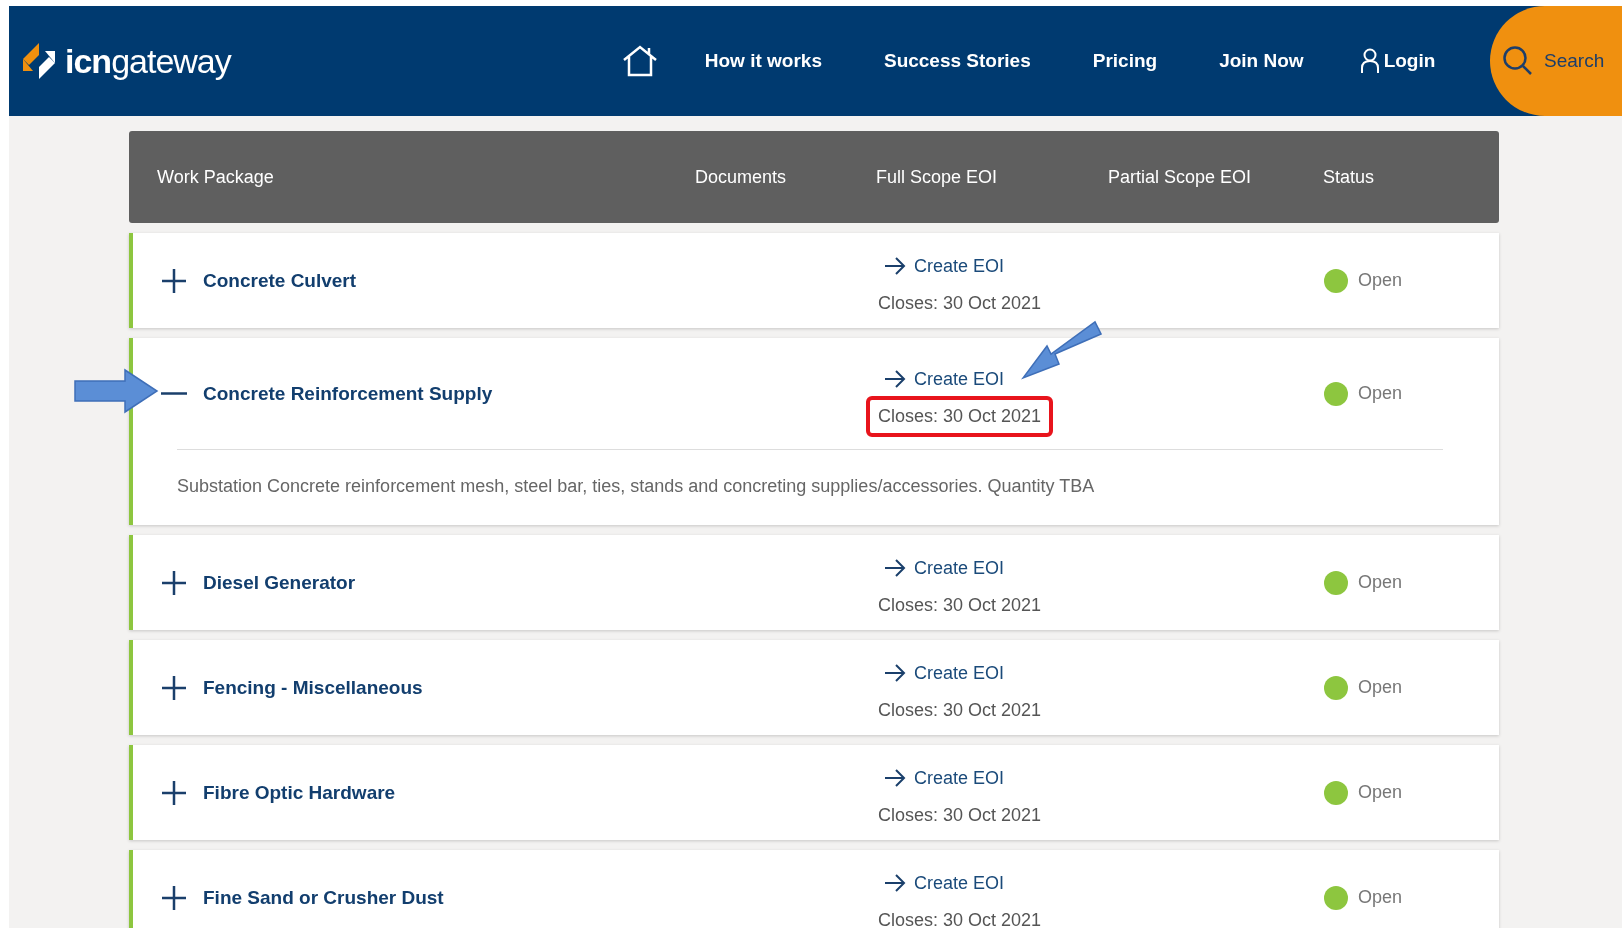 This screenshot has width=1622, height=928. What do you see at coordinates (278, 792) in the screenshot?
I see `work-package-toggle: Fibre Optic Hardware` at bounding box center [278, 792].